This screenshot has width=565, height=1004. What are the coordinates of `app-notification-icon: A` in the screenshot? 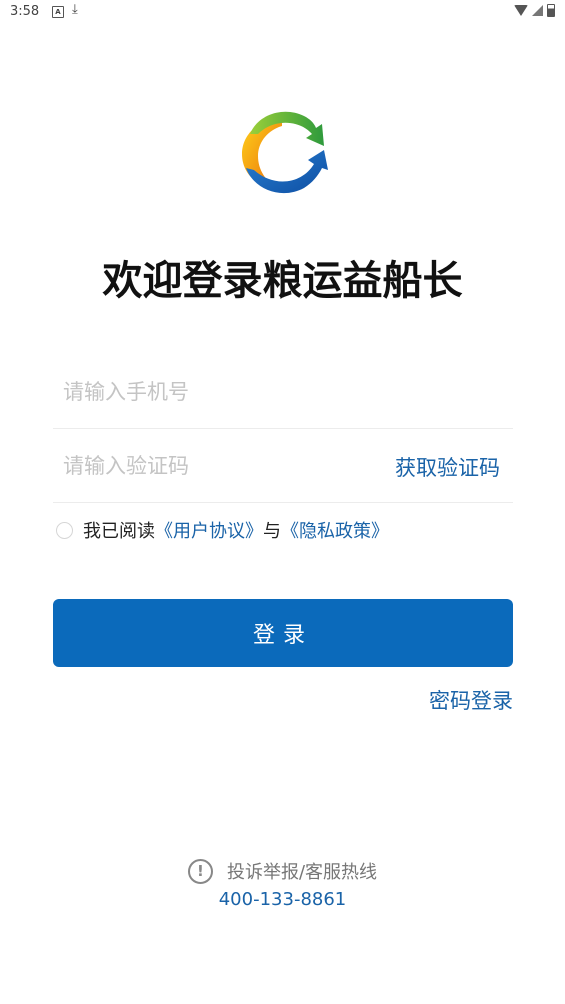 It's located at (58, 12).